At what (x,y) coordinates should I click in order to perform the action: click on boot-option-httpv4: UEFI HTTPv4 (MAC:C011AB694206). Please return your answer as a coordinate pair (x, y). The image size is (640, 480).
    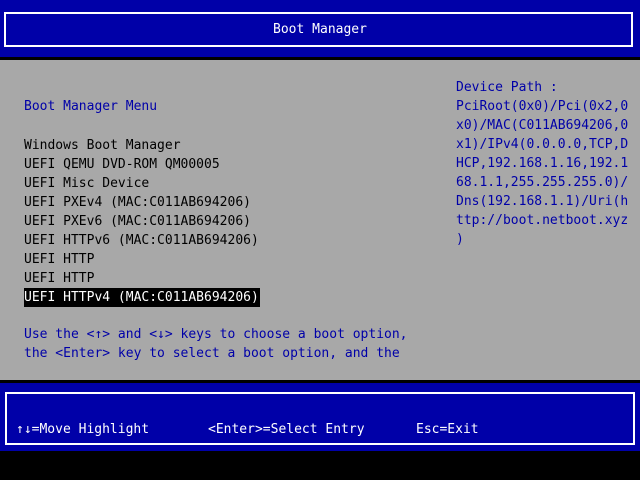
    Looking at the image, I should click on (142, 297).